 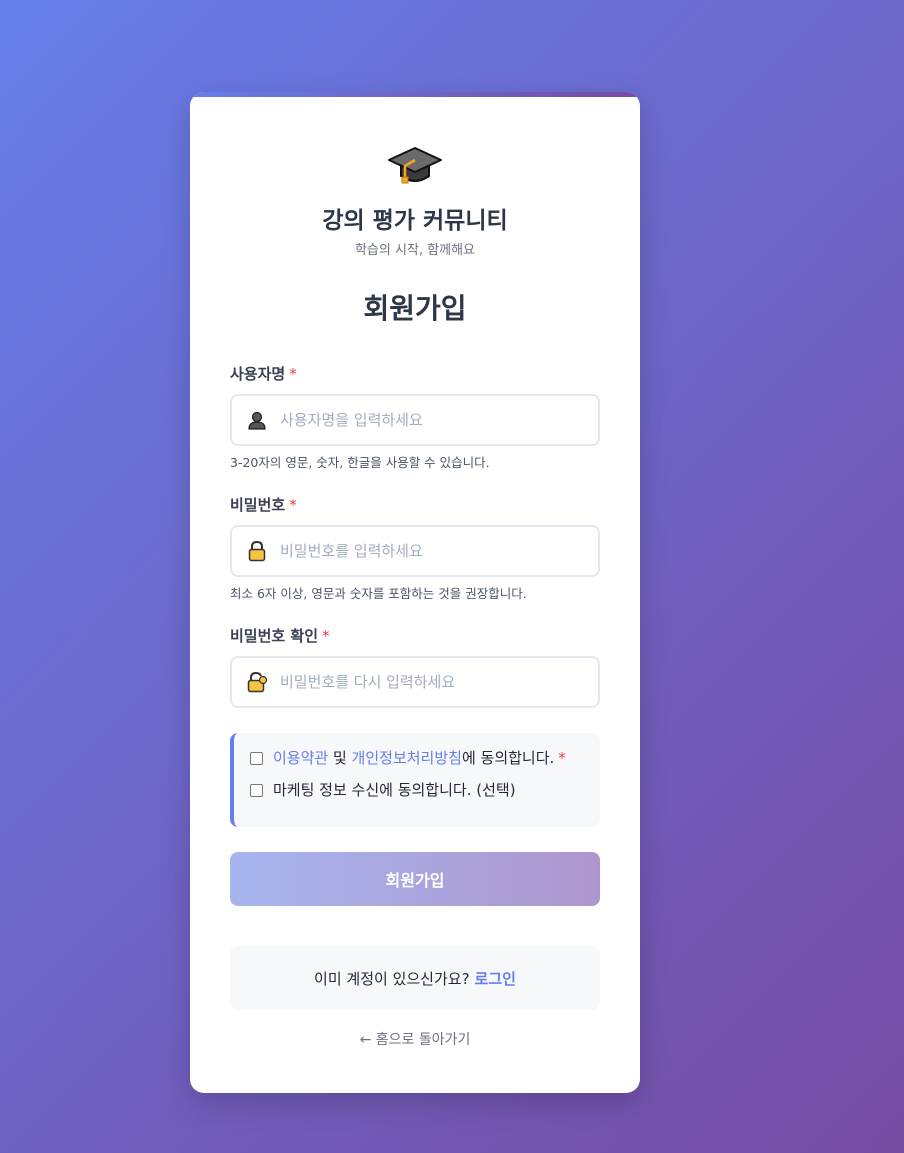 I want to click on lock-icon, so click(x=257, y=551).